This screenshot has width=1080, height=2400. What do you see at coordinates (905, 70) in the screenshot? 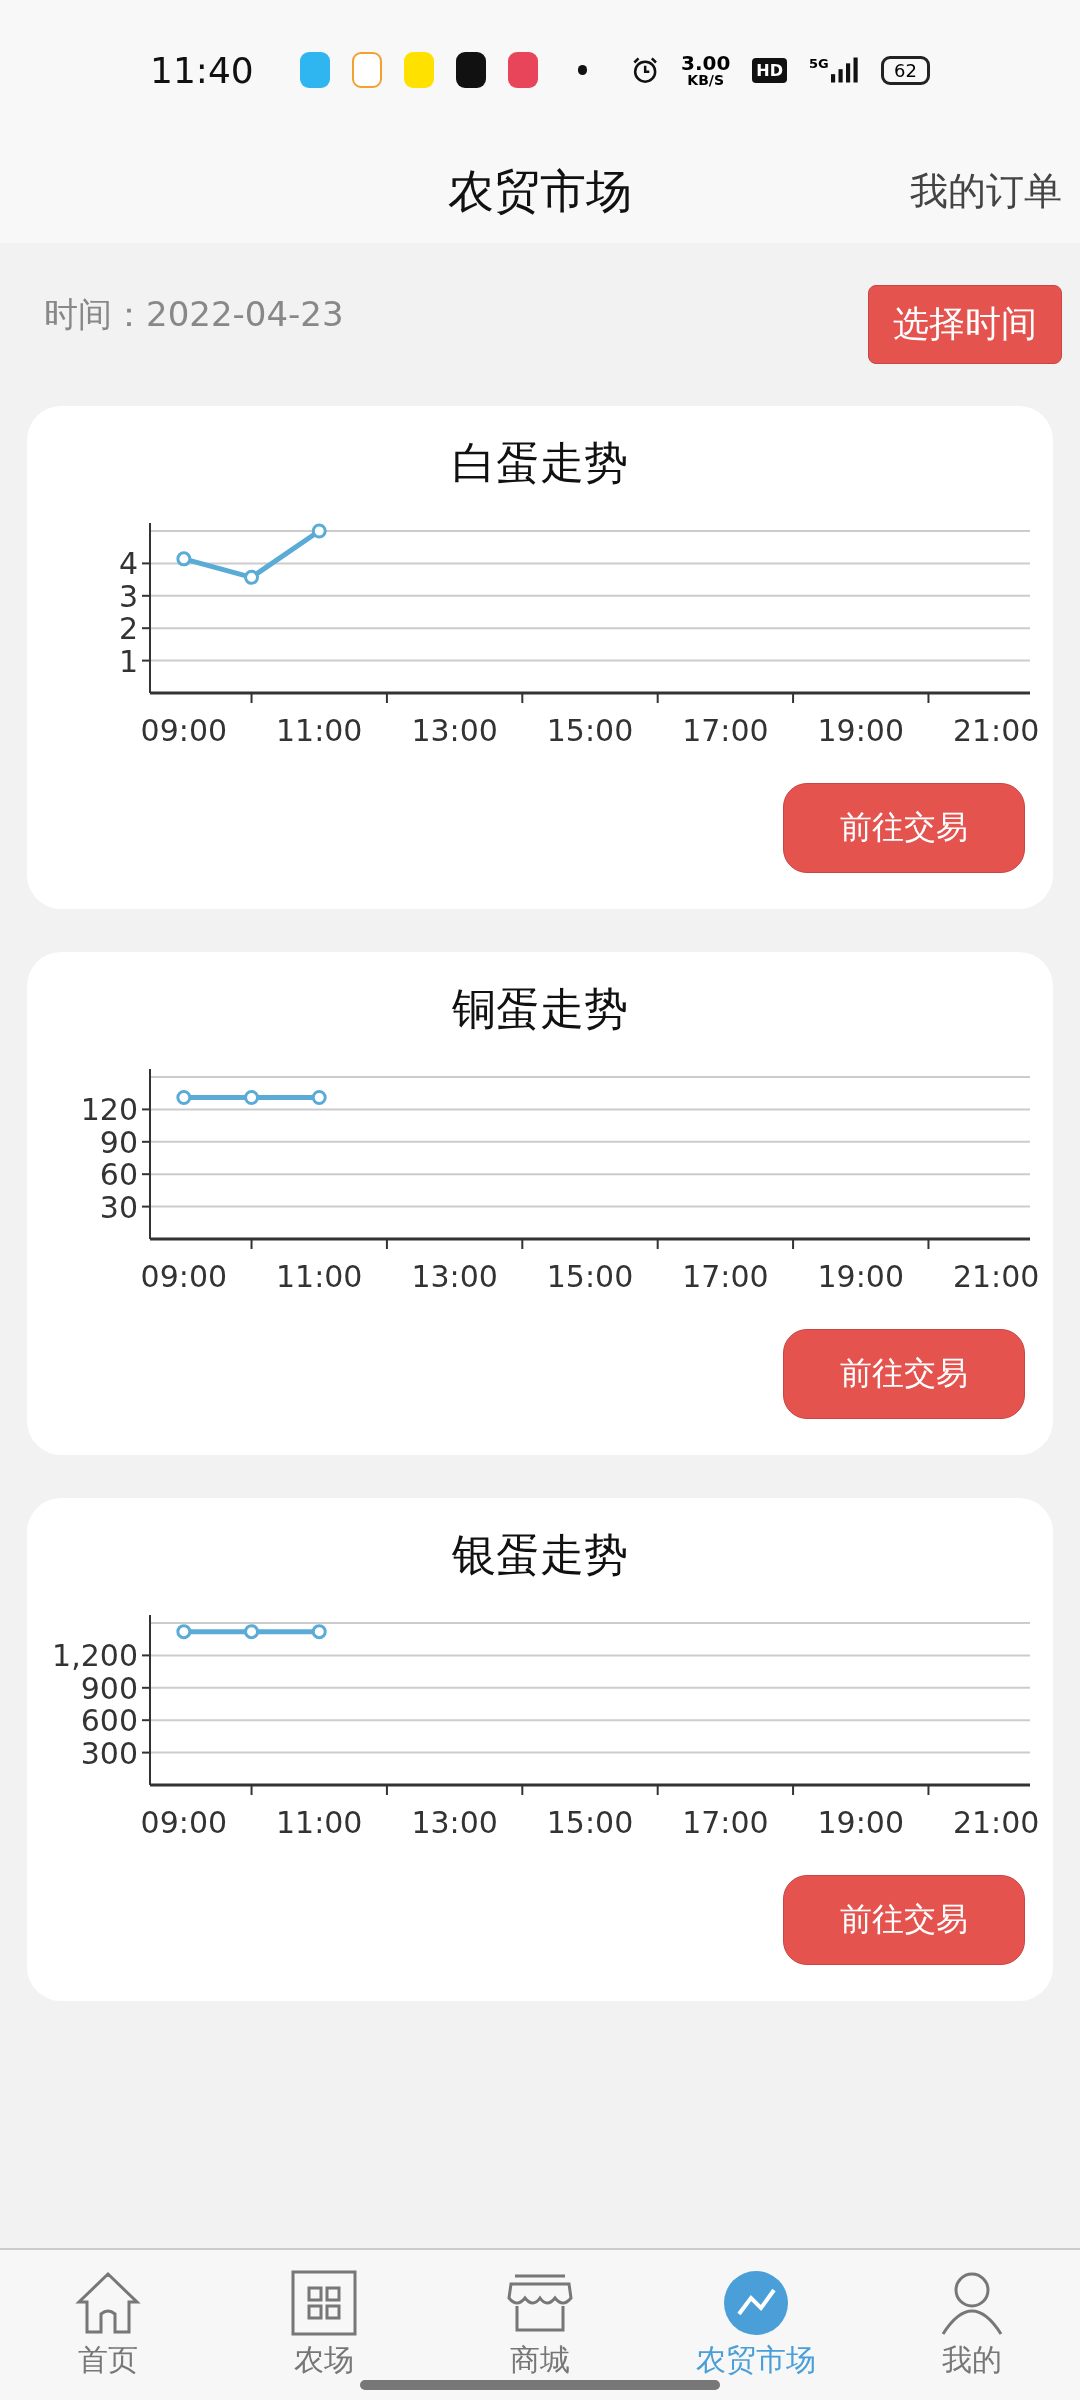
I see `battery-level: 62` at bounding box center [905, 70].